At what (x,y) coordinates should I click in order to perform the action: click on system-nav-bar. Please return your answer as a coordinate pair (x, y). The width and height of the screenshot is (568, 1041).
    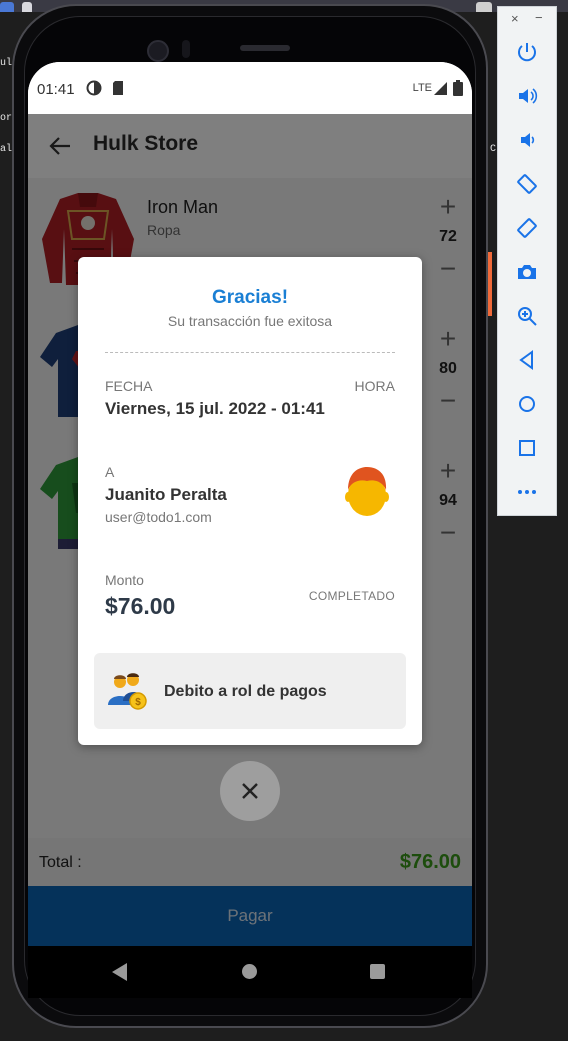
    Looking at the image, I should click on (250, 972).